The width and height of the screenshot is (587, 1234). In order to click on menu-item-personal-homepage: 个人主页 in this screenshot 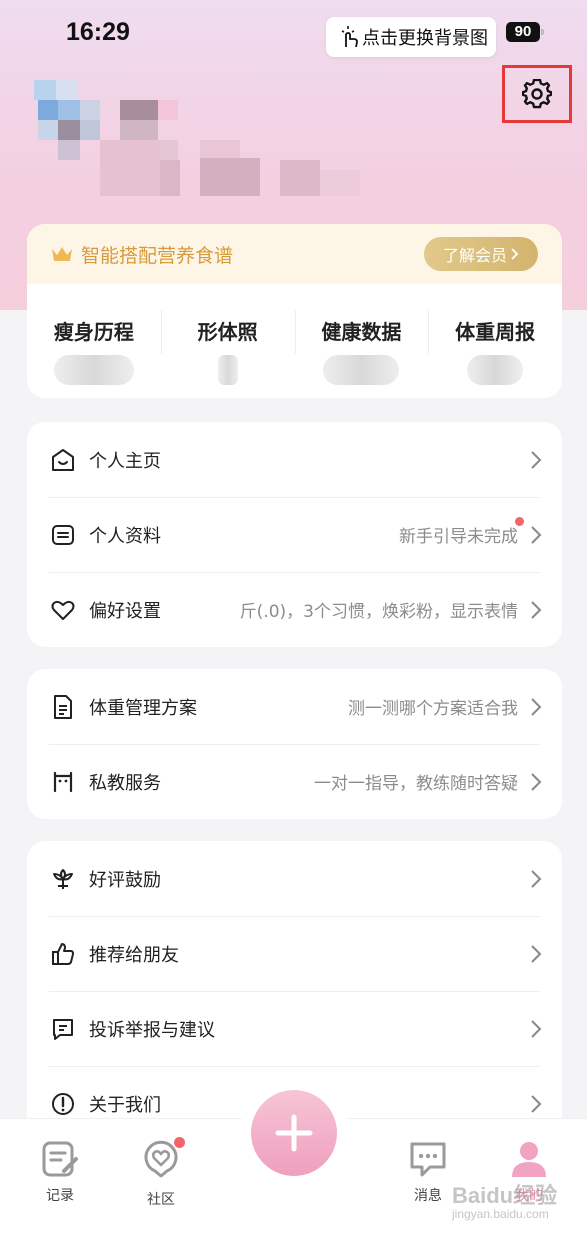, I will do `click(294, 459)`.